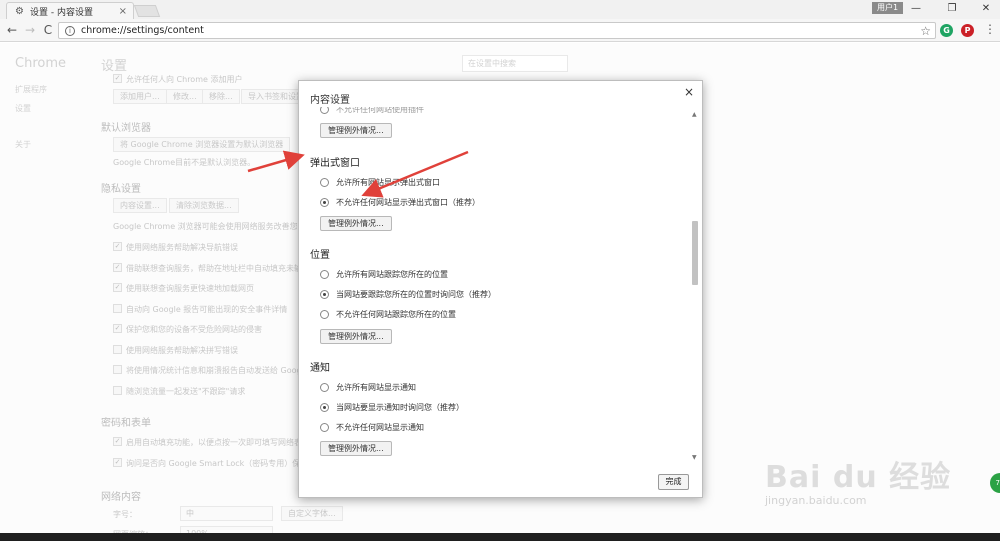  I want to click on scrollbar: ▲ ▼, so click(695, 286).